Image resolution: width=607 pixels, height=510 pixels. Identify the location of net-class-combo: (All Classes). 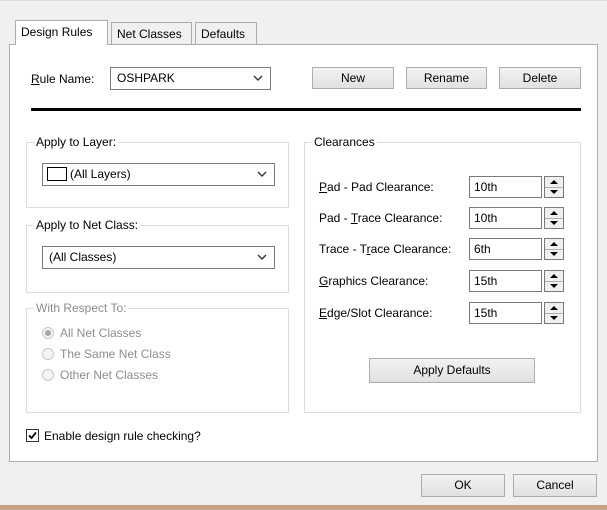
(158, 257).